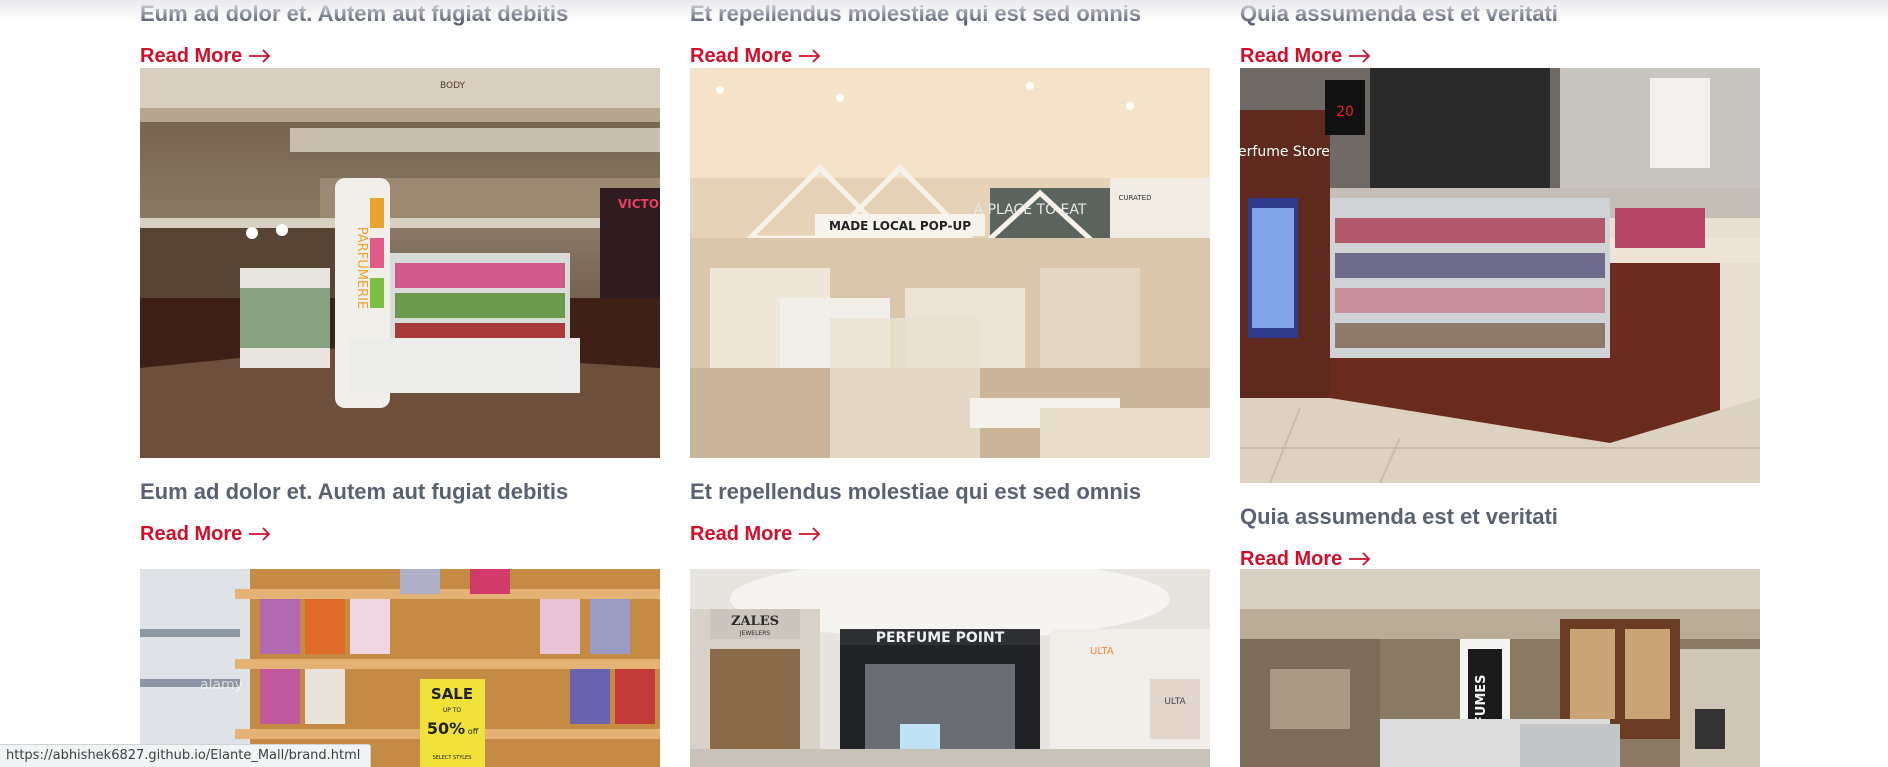  I want to click on sale-sign-text: 20, so click(1345, 112).